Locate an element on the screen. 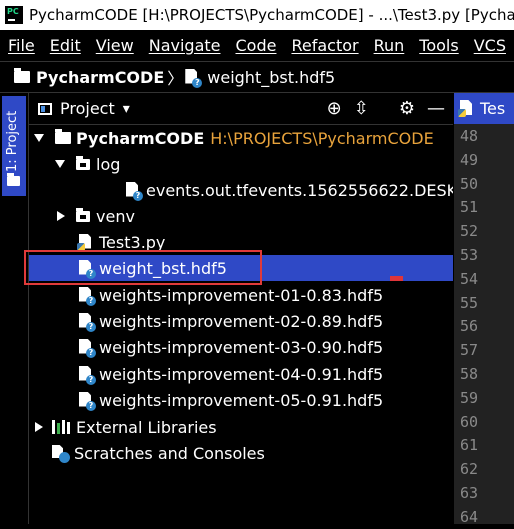  tree-item-weights-03: ? weights-improvement-03-0.90.hdf5 is located at coordinates (241, 347).